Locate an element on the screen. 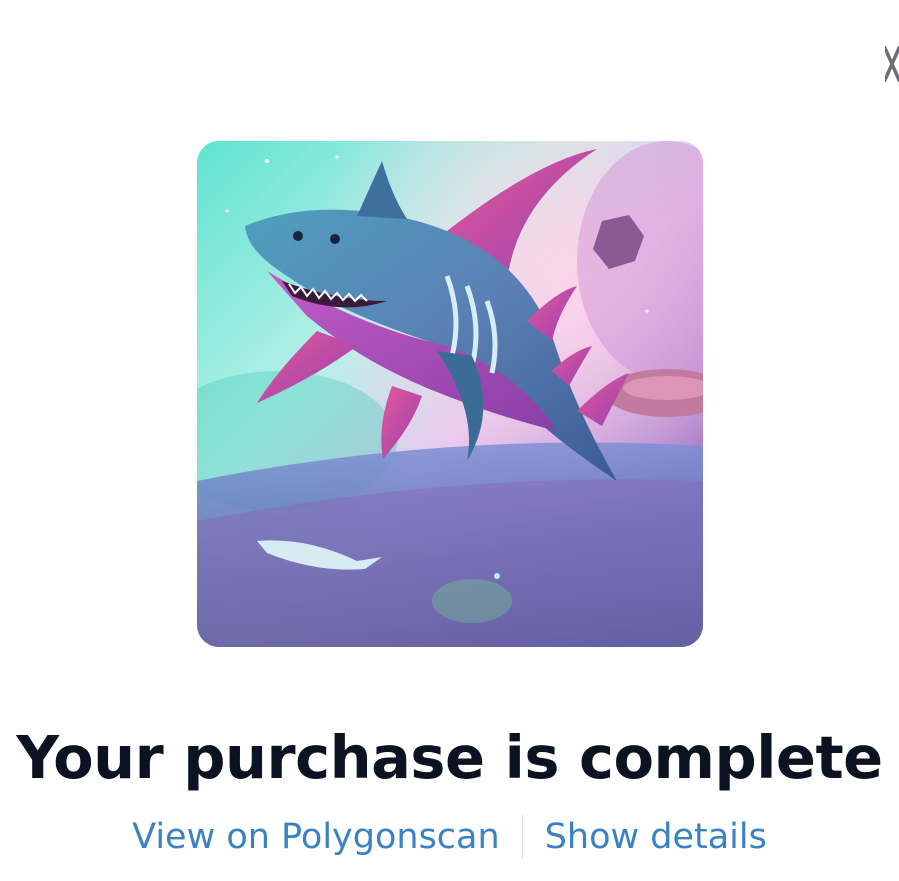 Image resolution: width=899 pixels, height=881 pixels. link-divider is located at coordinates (522, 837).